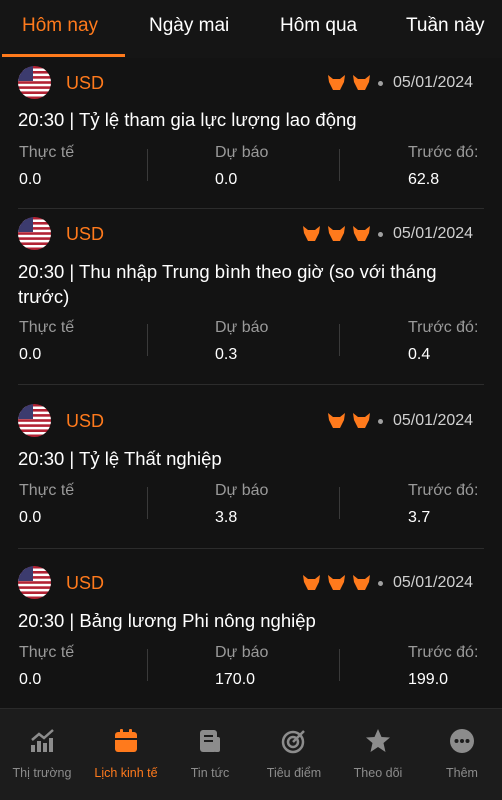 The height and width of the screenshot is (800, 502). What do you see at coordinates (42, 740) in the screenshot?
I see `chart-line-icon` at bounding box center [42, 740].